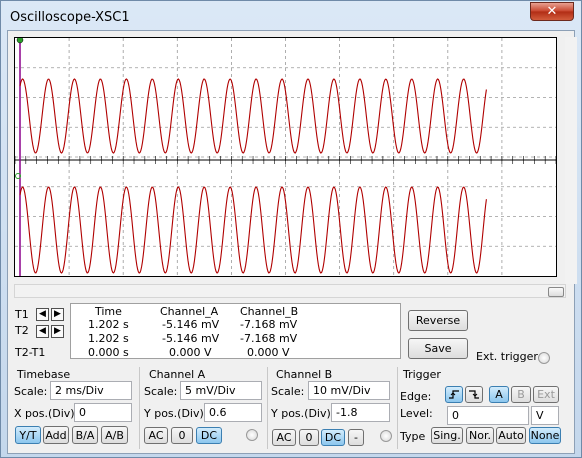  I want to click on timebase-title: Timebase, so click(44, 374).